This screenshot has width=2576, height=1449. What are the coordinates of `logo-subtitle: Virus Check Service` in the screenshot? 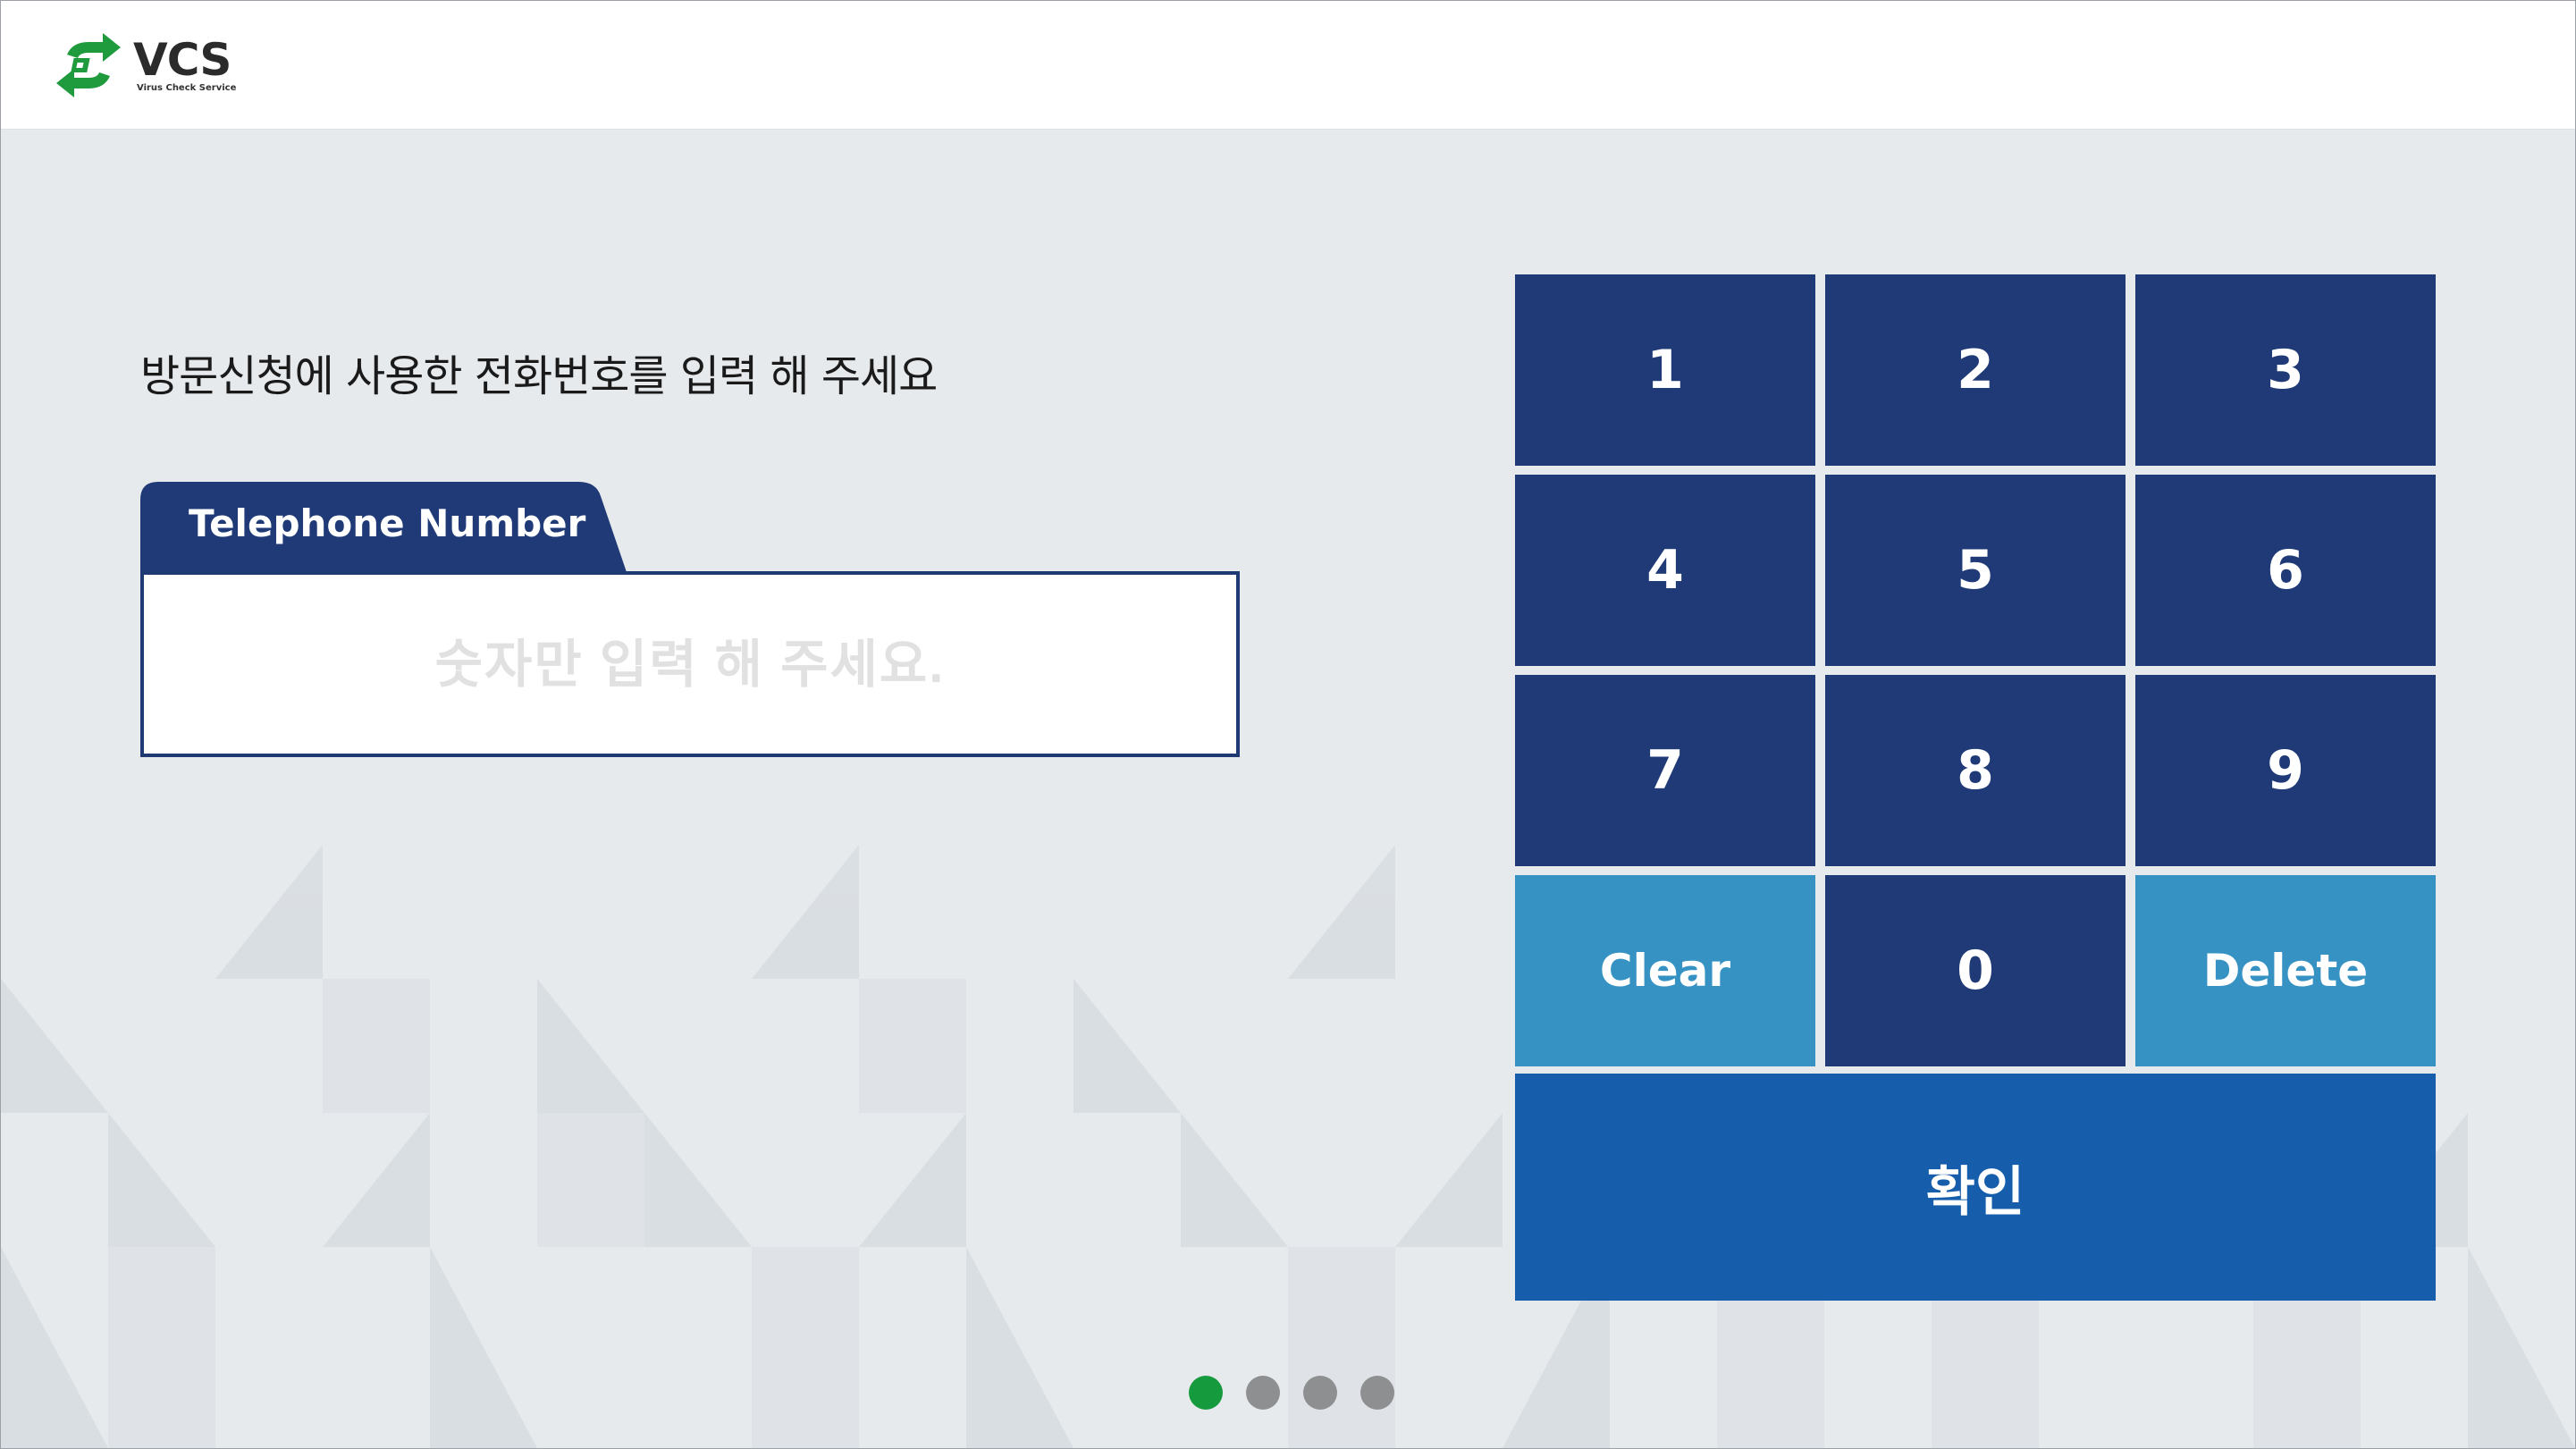 It's located at (187, 88).